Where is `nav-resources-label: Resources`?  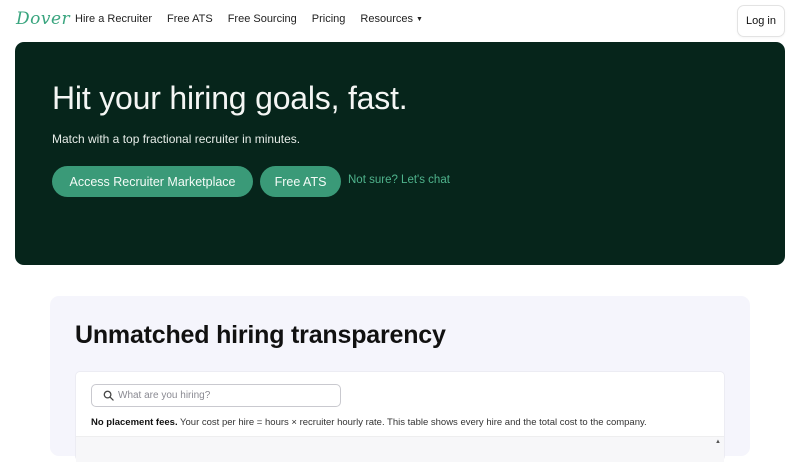 nav-resources-label: Resources is located at coordinates (386, 19).